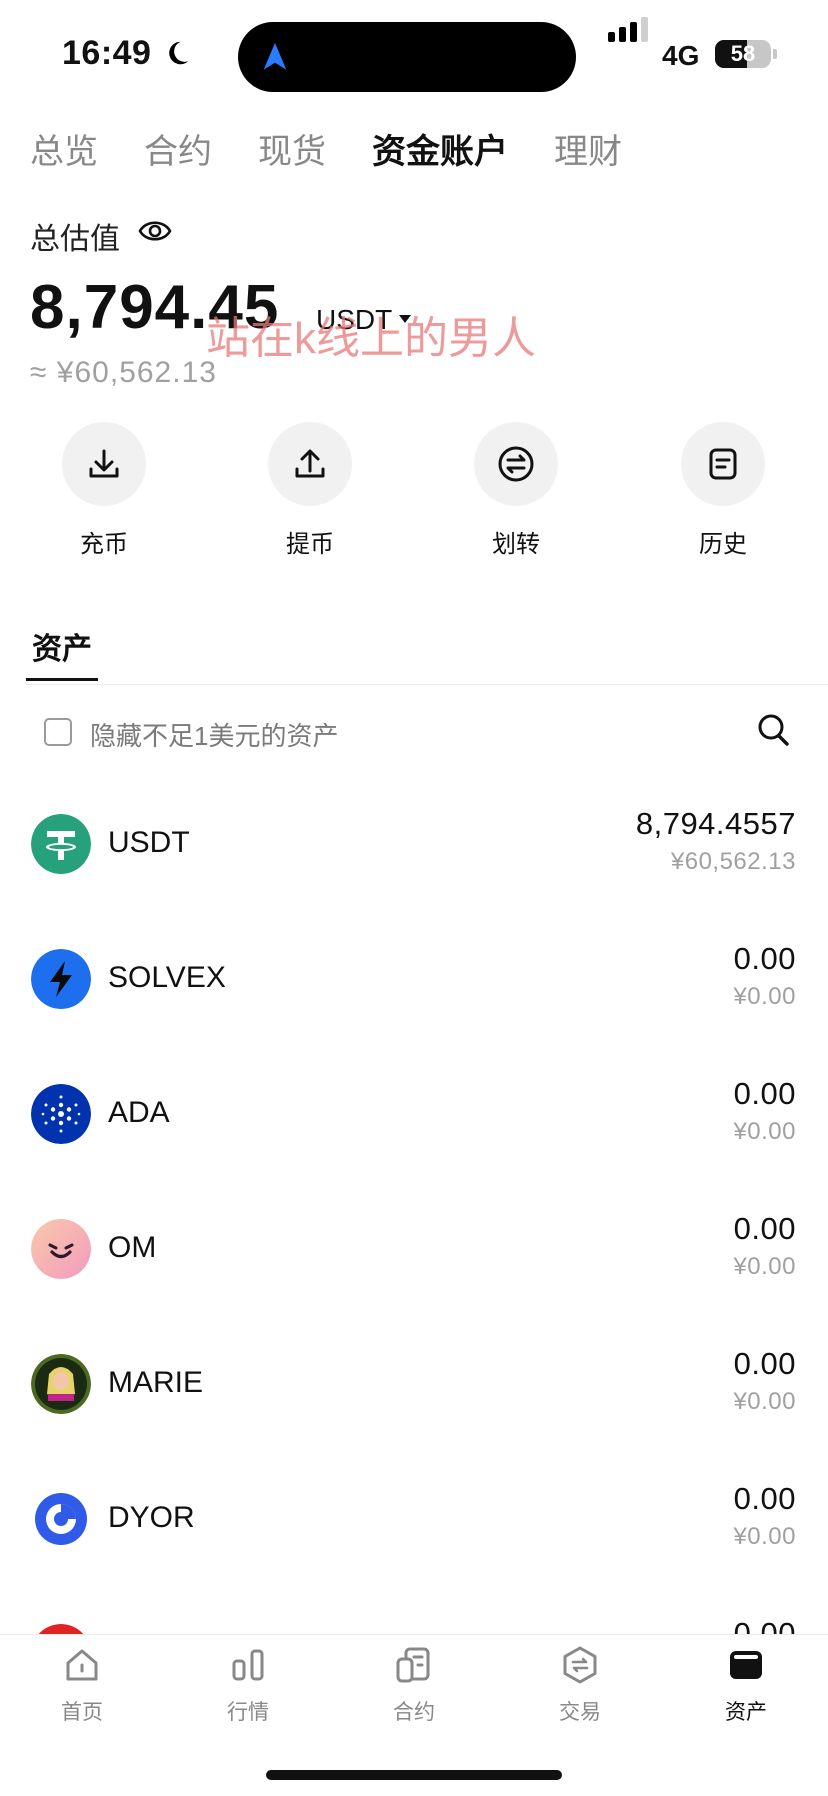 The width and height of the screenshot is (828, 1796). Describe the element at coordinates (82, 1712) in the screenshot. I see `nav-home-label: 首页` at that location.